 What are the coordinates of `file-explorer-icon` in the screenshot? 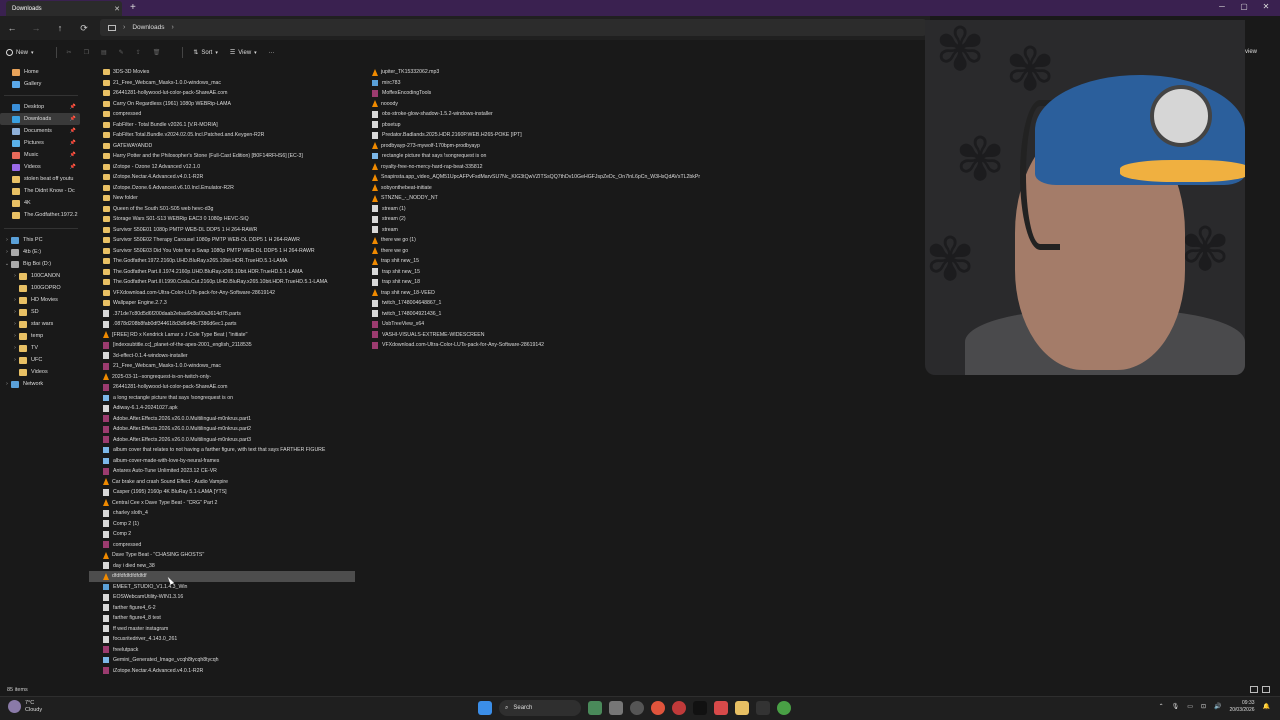 It's located at (742, 708).